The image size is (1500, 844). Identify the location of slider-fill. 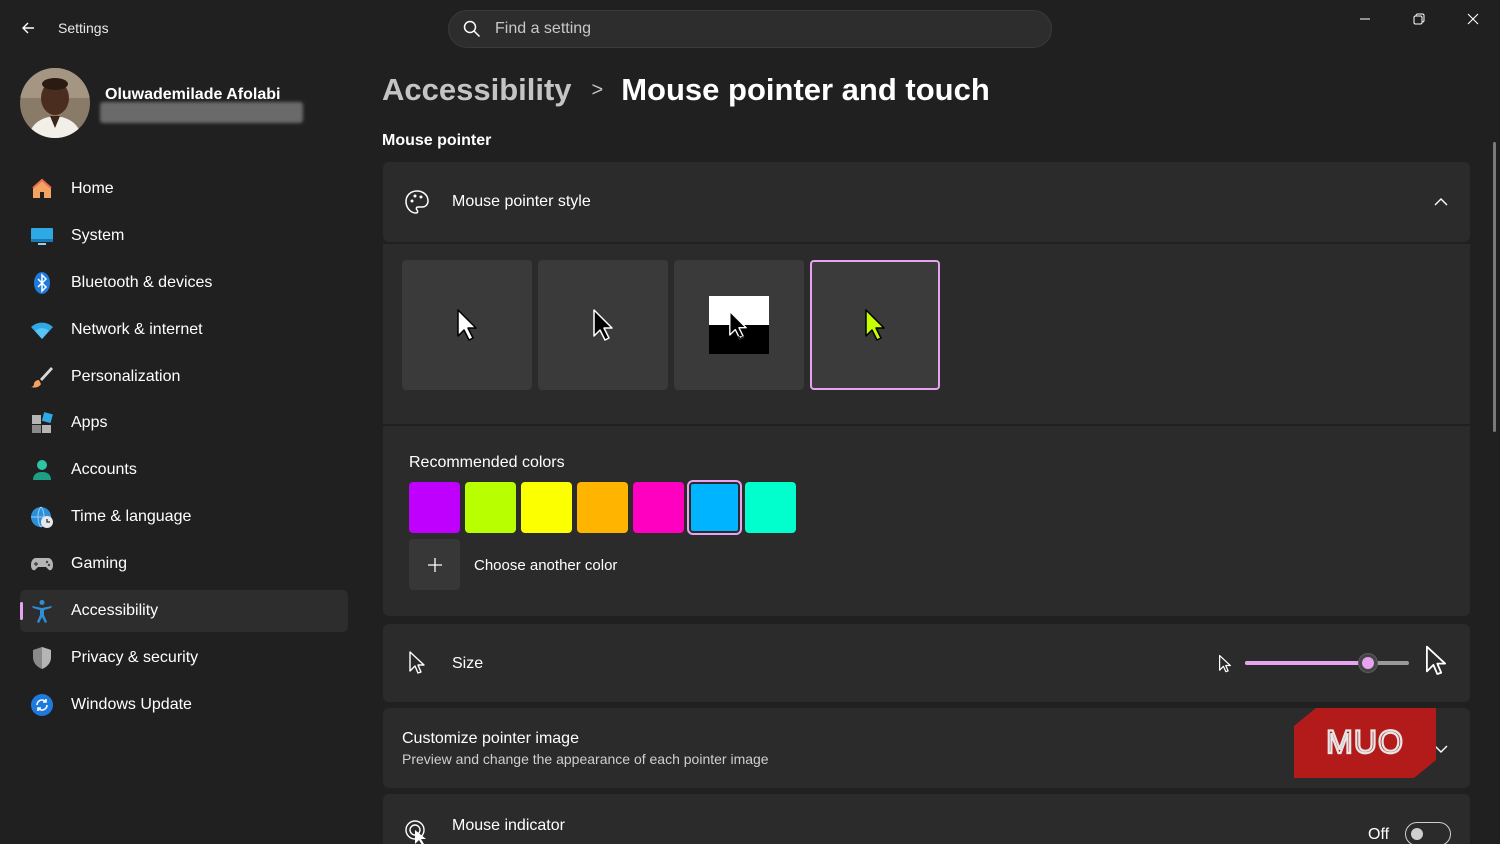
(1306, 663).